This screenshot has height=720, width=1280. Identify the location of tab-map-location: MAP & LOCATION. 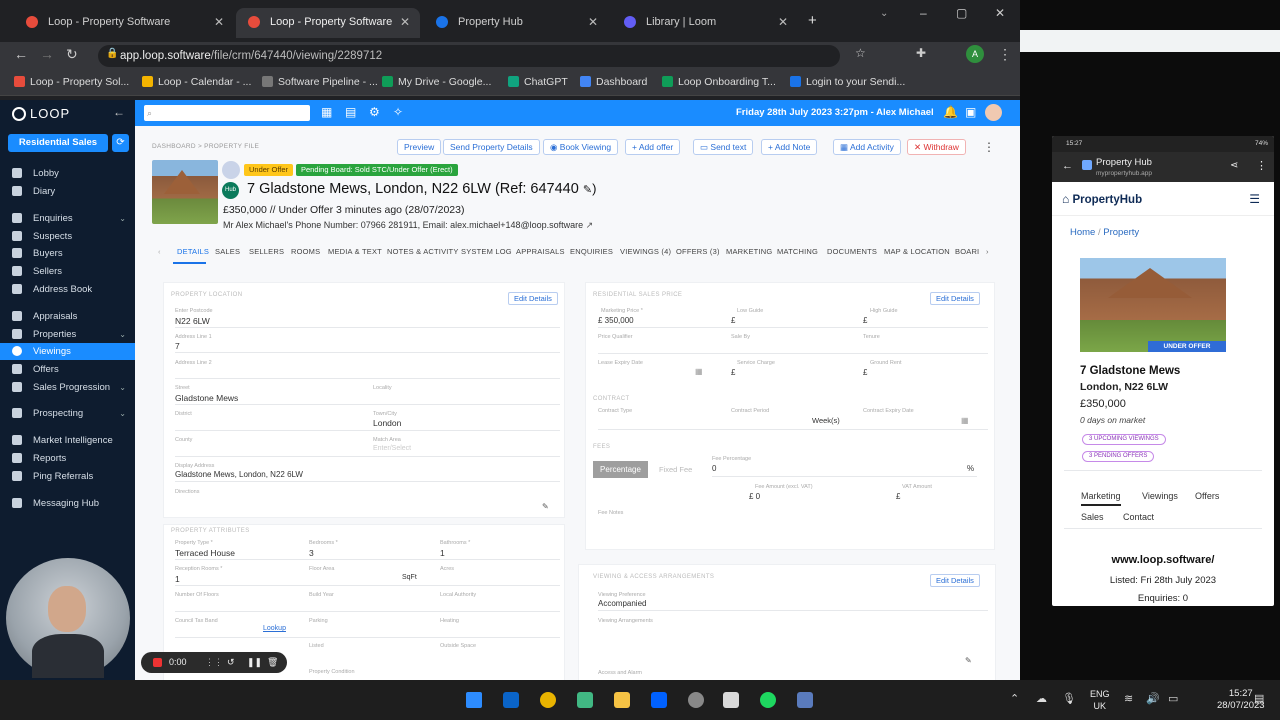
(917, 251).